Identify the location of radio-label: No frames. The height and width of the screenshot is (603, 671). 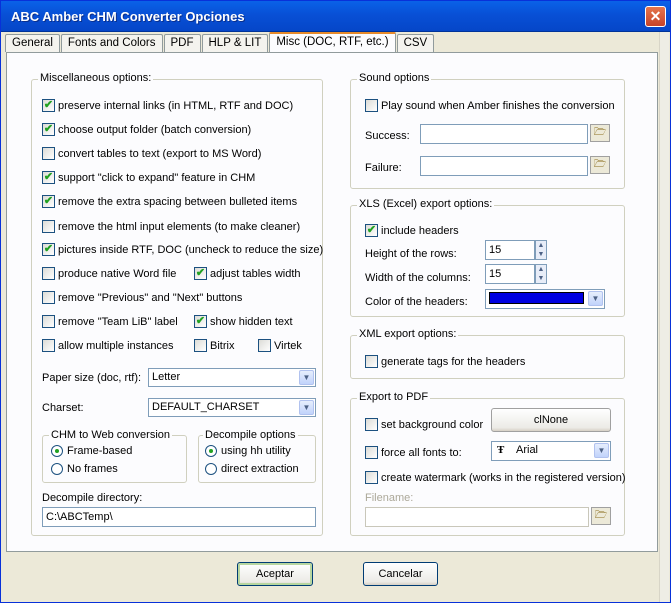
(92, 469).